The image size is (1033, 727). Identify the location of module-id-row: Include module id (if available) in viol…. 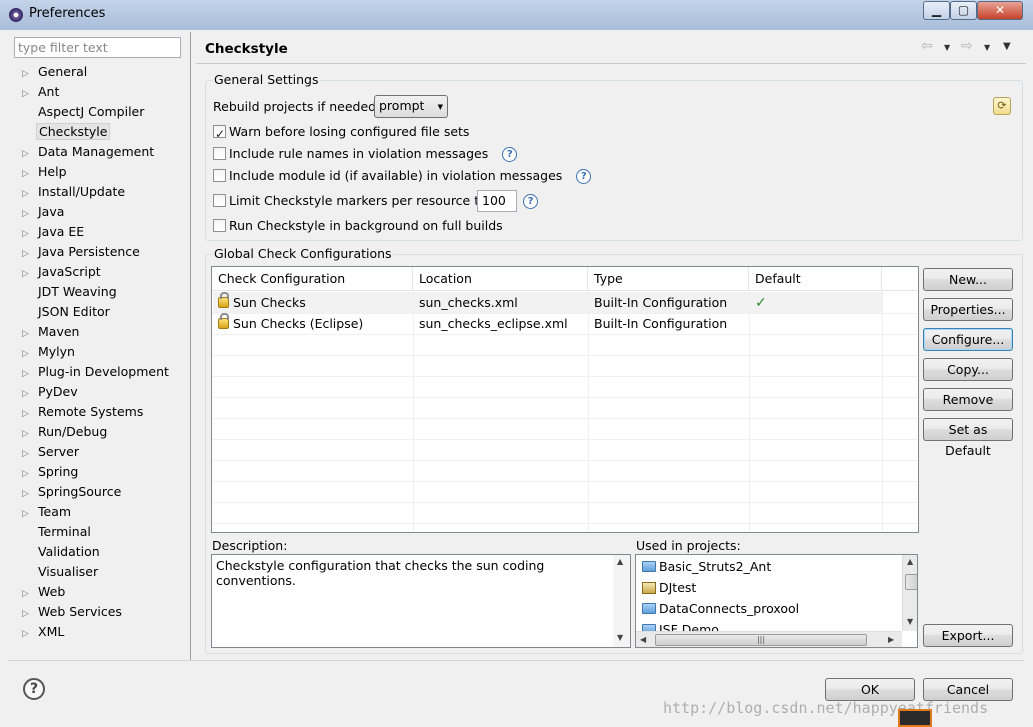
(402, 176).